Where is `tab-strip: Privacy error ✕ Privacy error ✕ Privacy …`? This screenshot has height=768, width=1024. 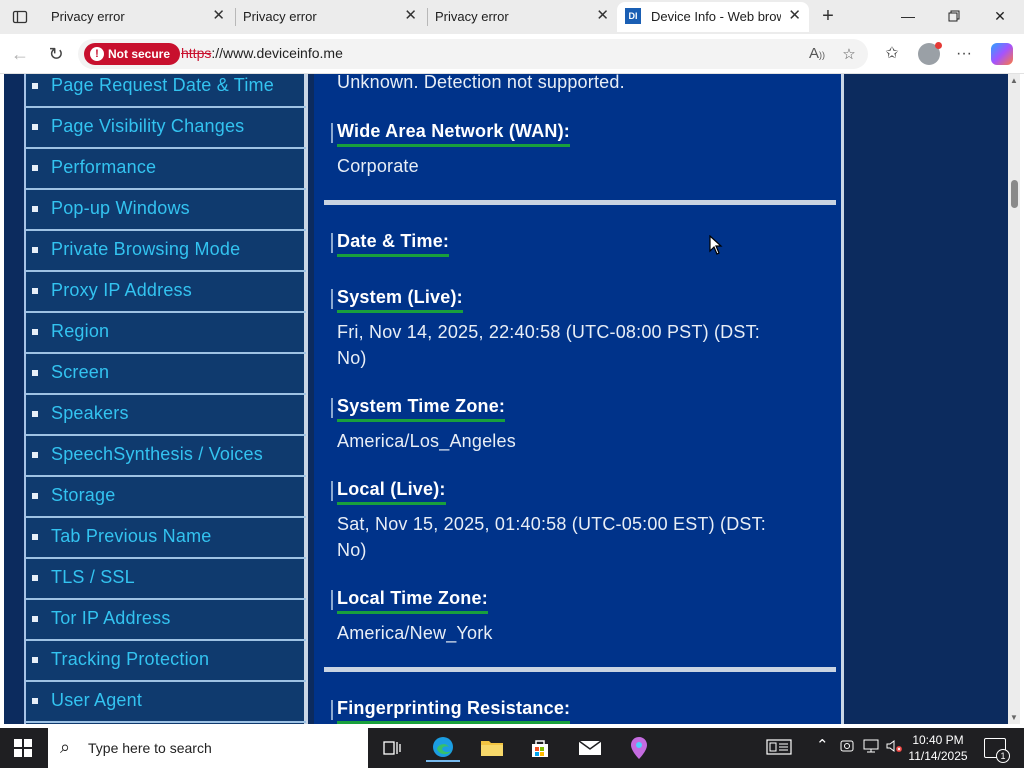
tab-strip: Privacy error ✕ Privacy error ✕ Privacy … is located at coordinates (512, 17).